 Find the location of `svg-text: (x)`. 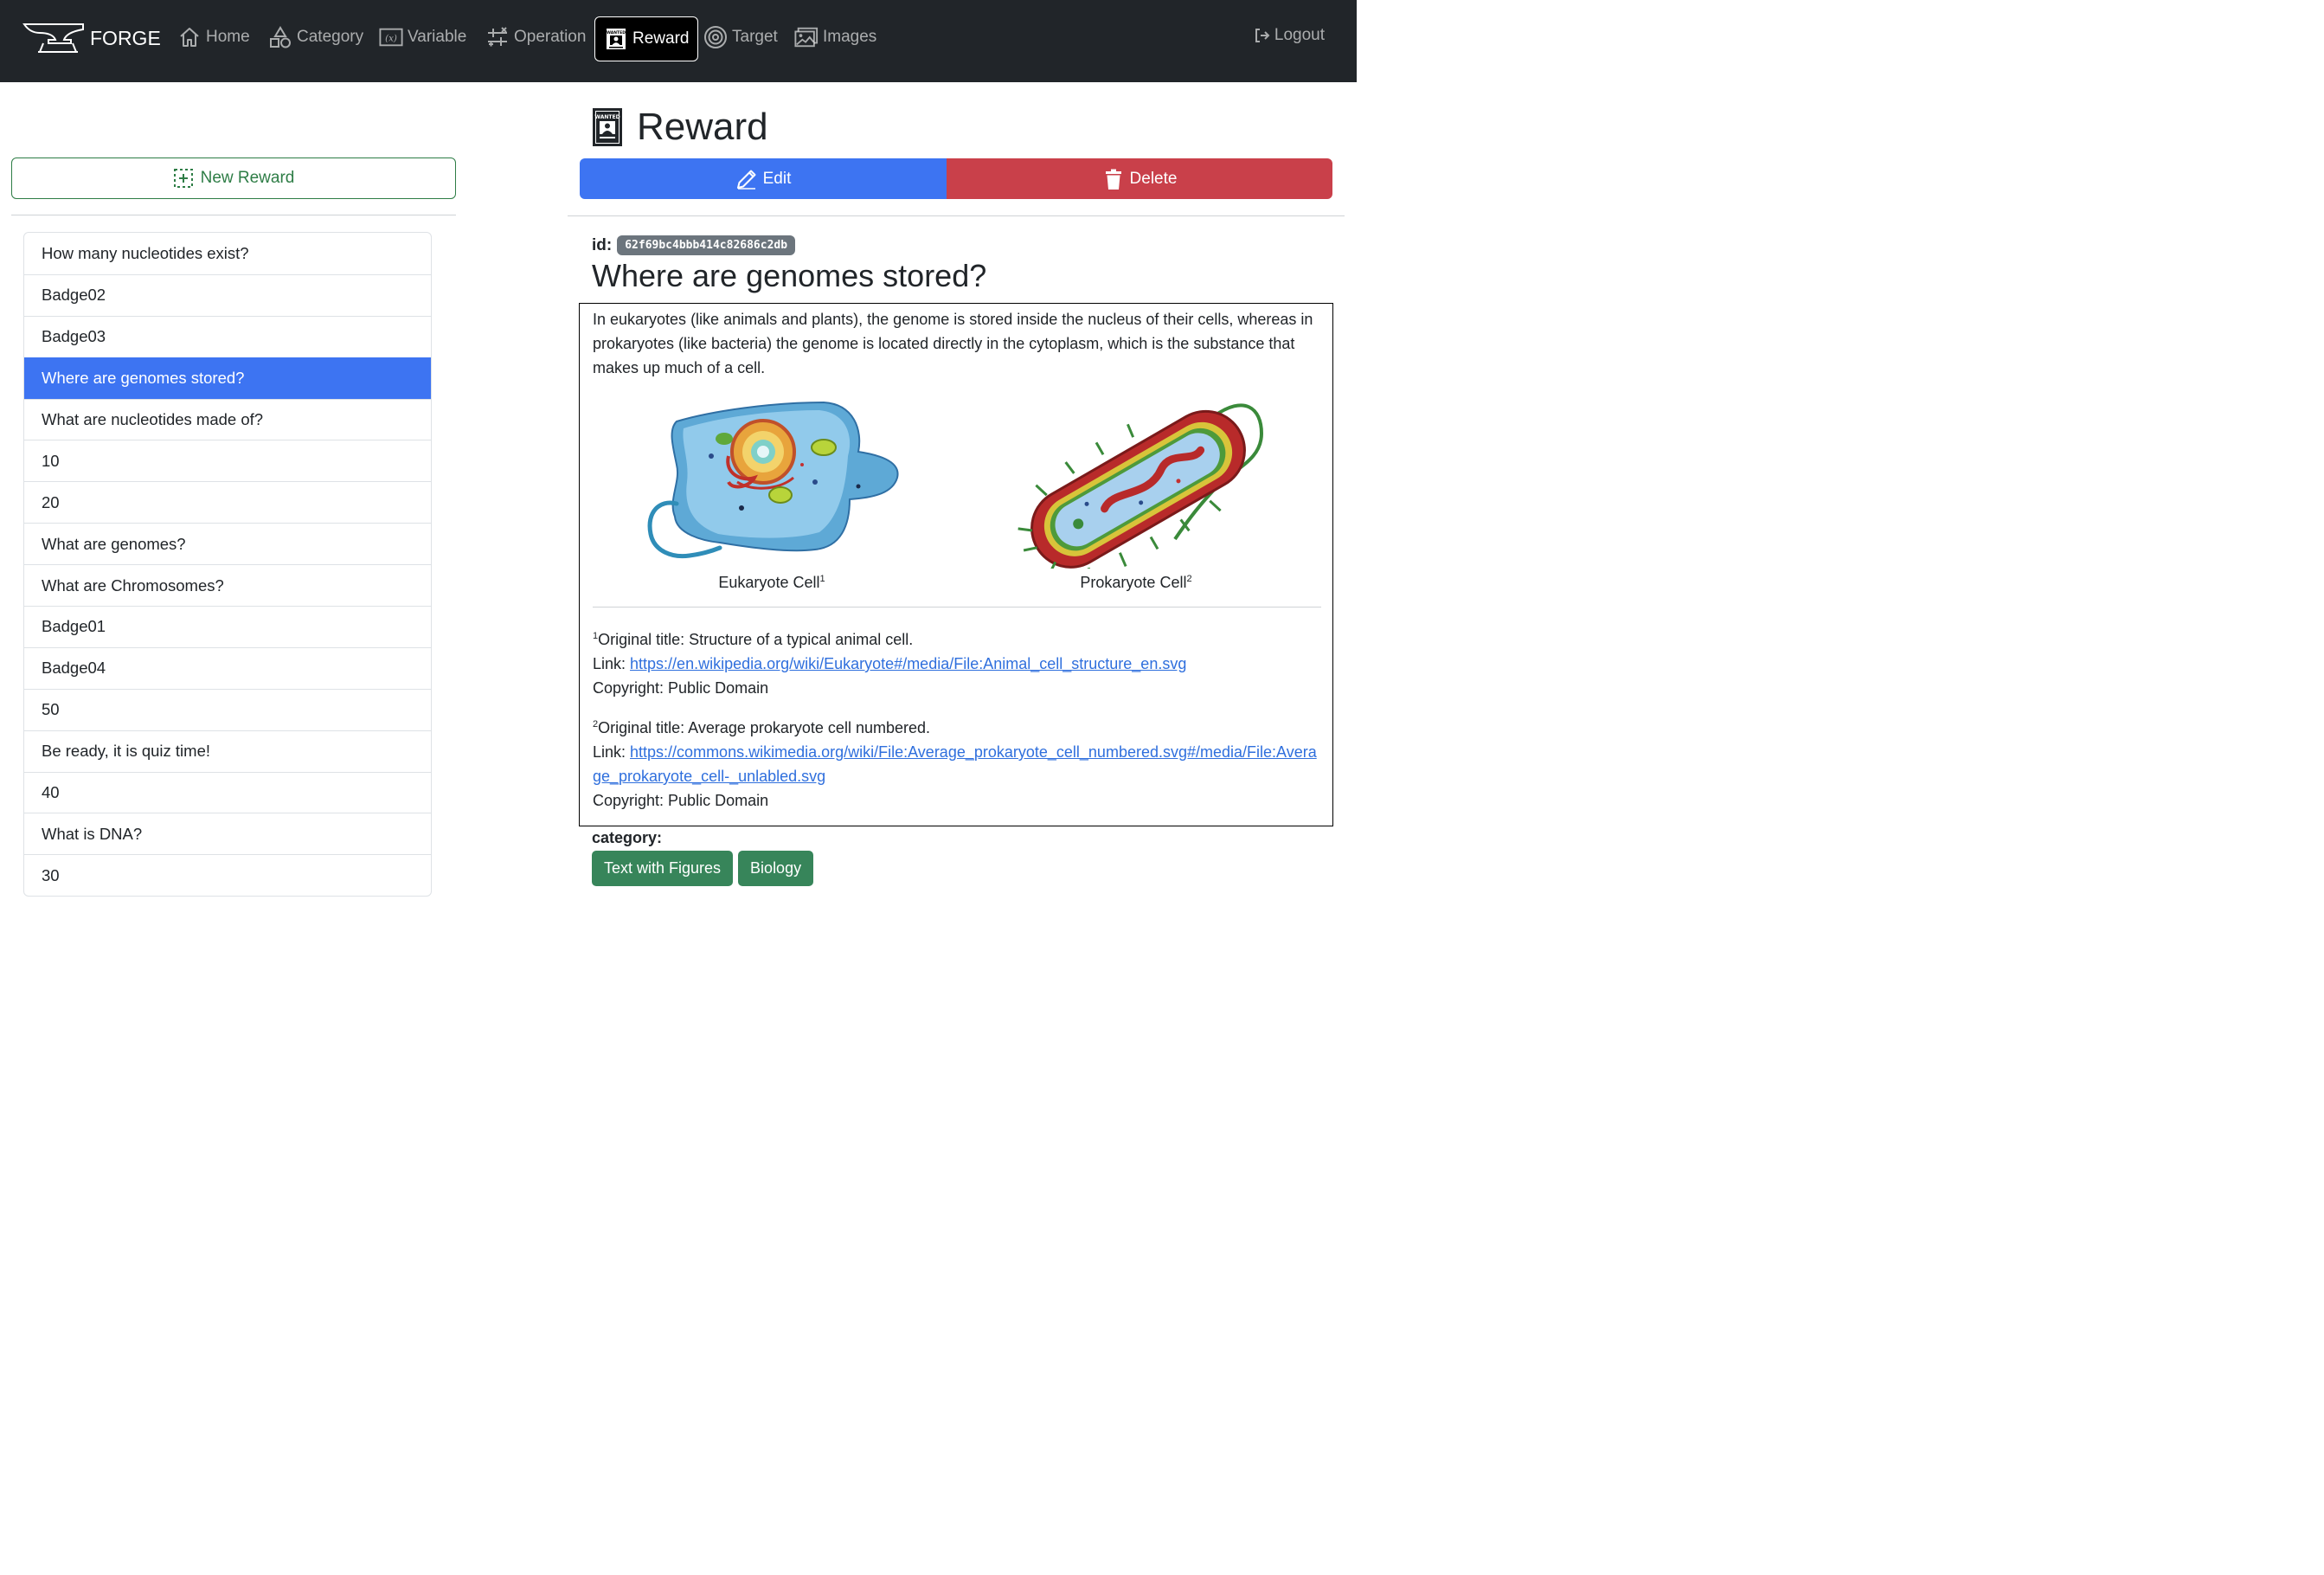

svg-text: (x) is located at coordinates (391, 39).